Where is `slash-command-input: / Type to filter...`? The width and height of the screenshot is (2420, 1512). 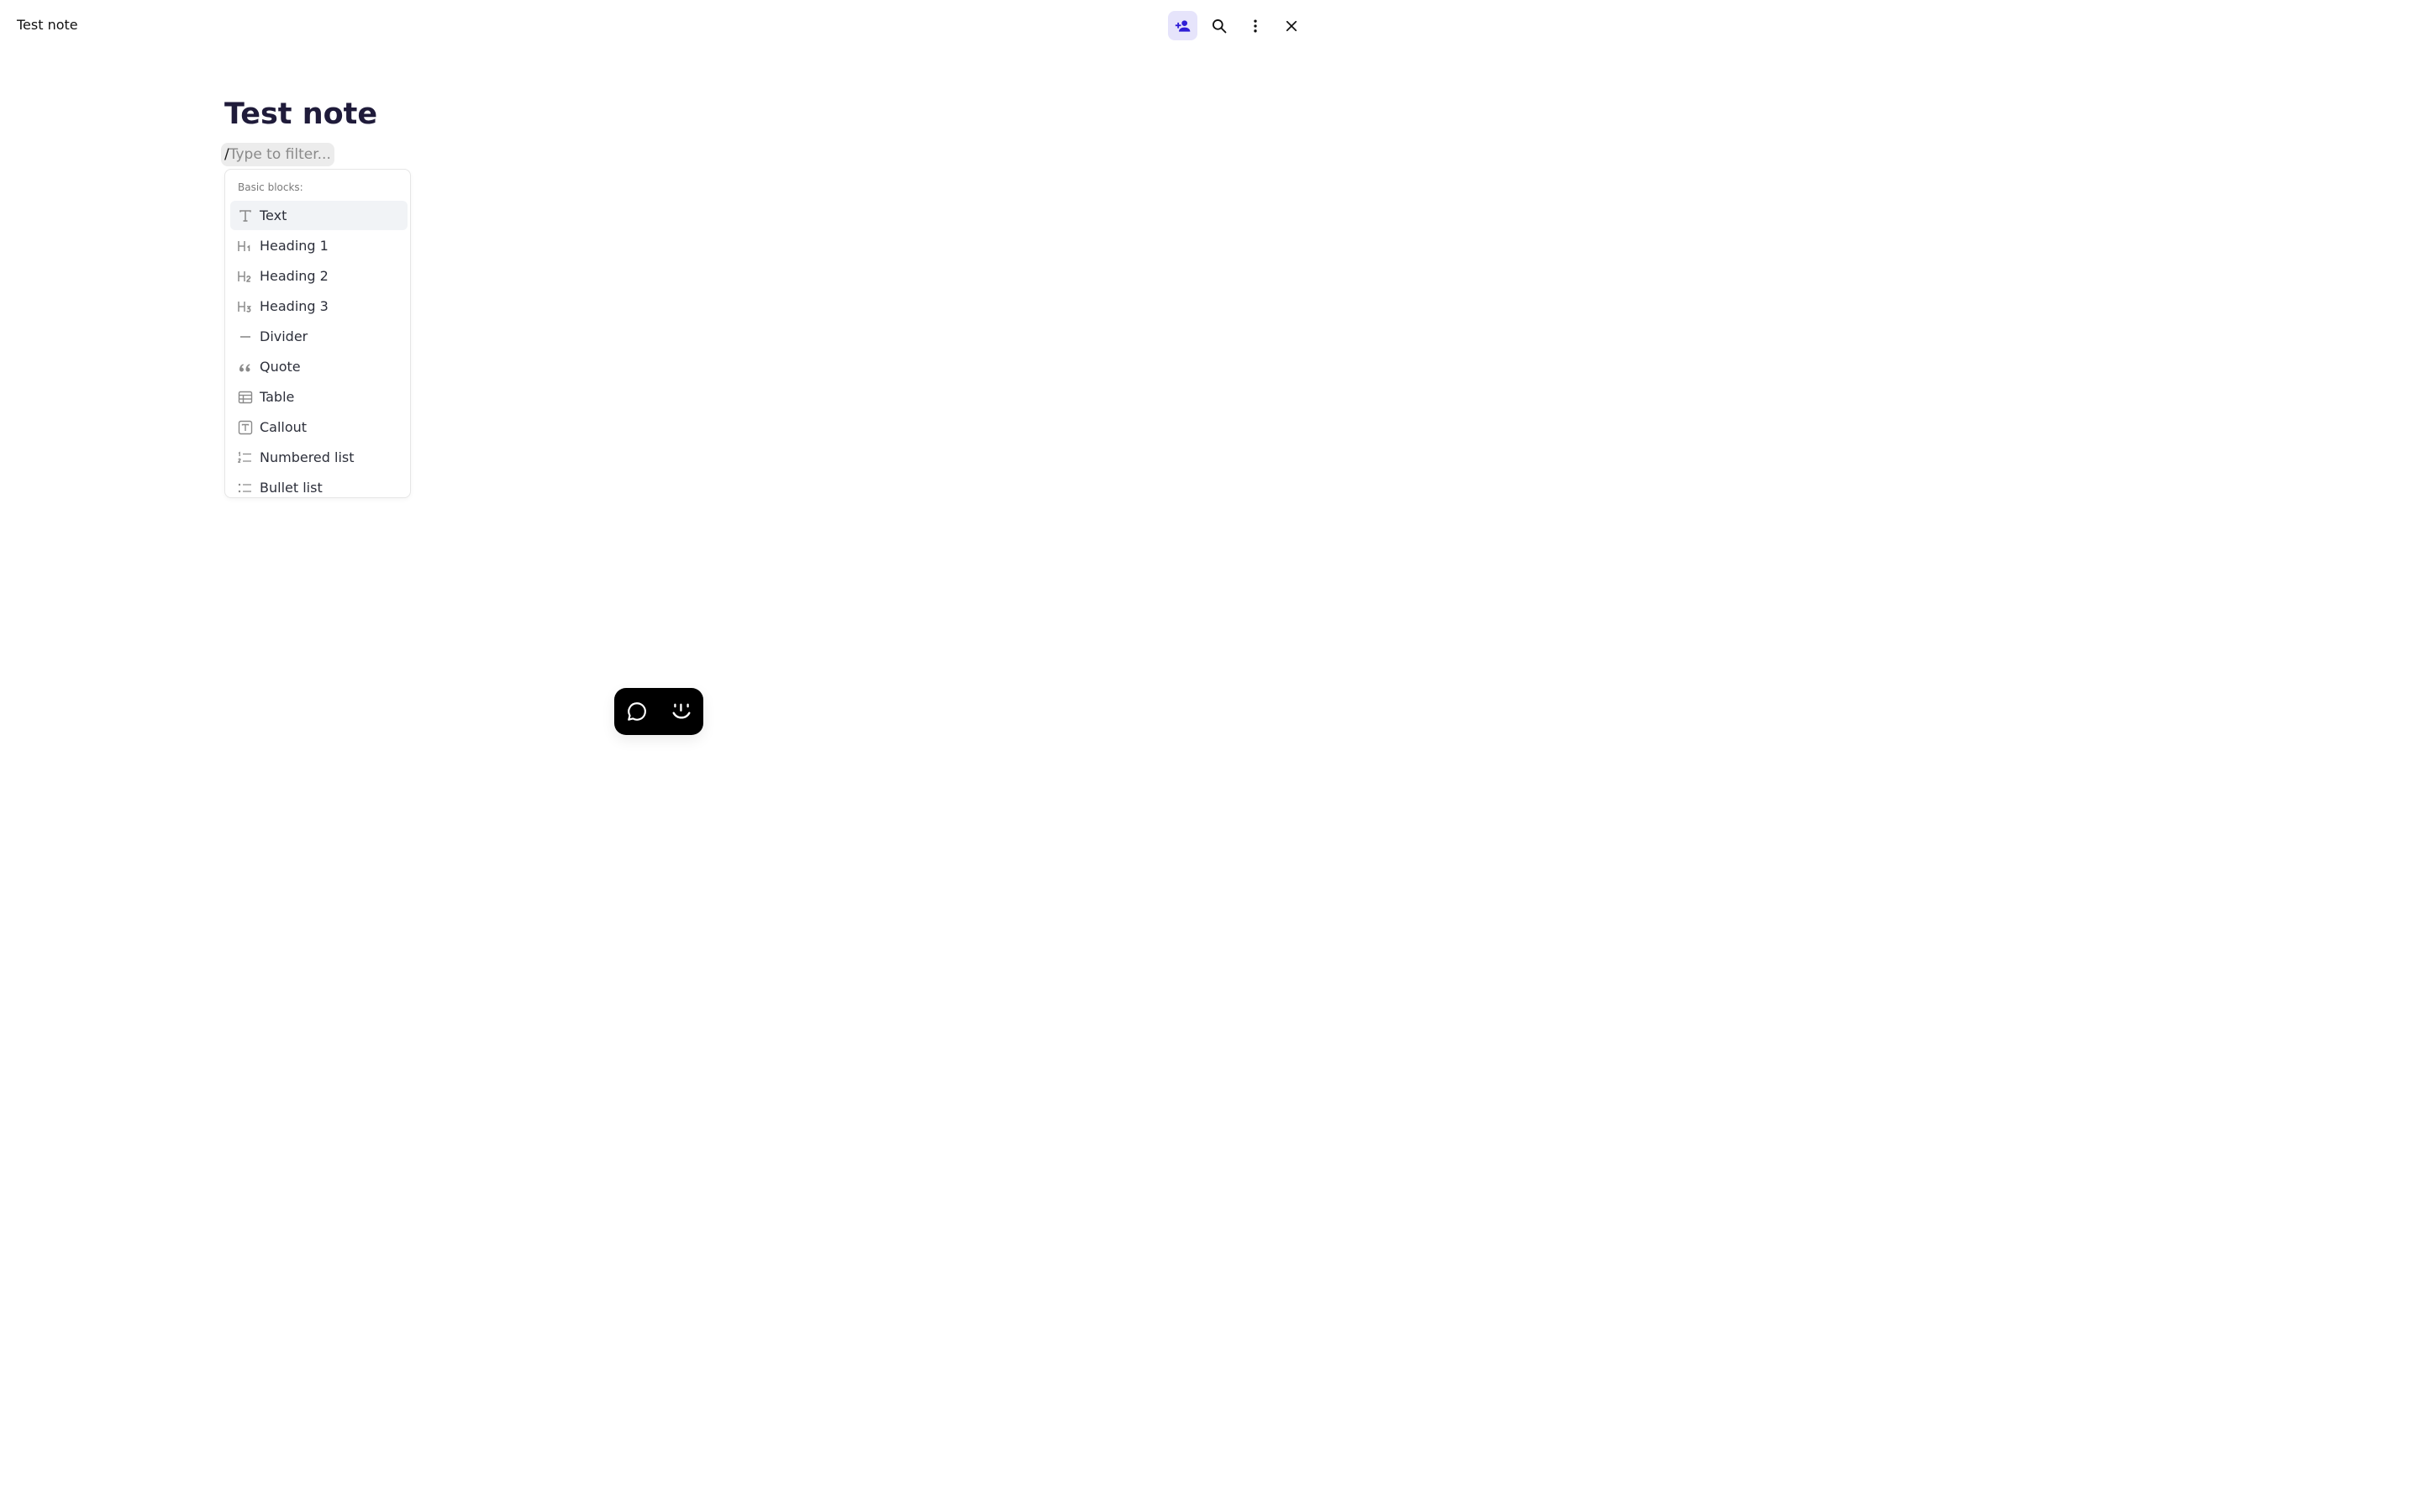 slash-command-input: / Type to filter... is located at coordinates (277, 154).